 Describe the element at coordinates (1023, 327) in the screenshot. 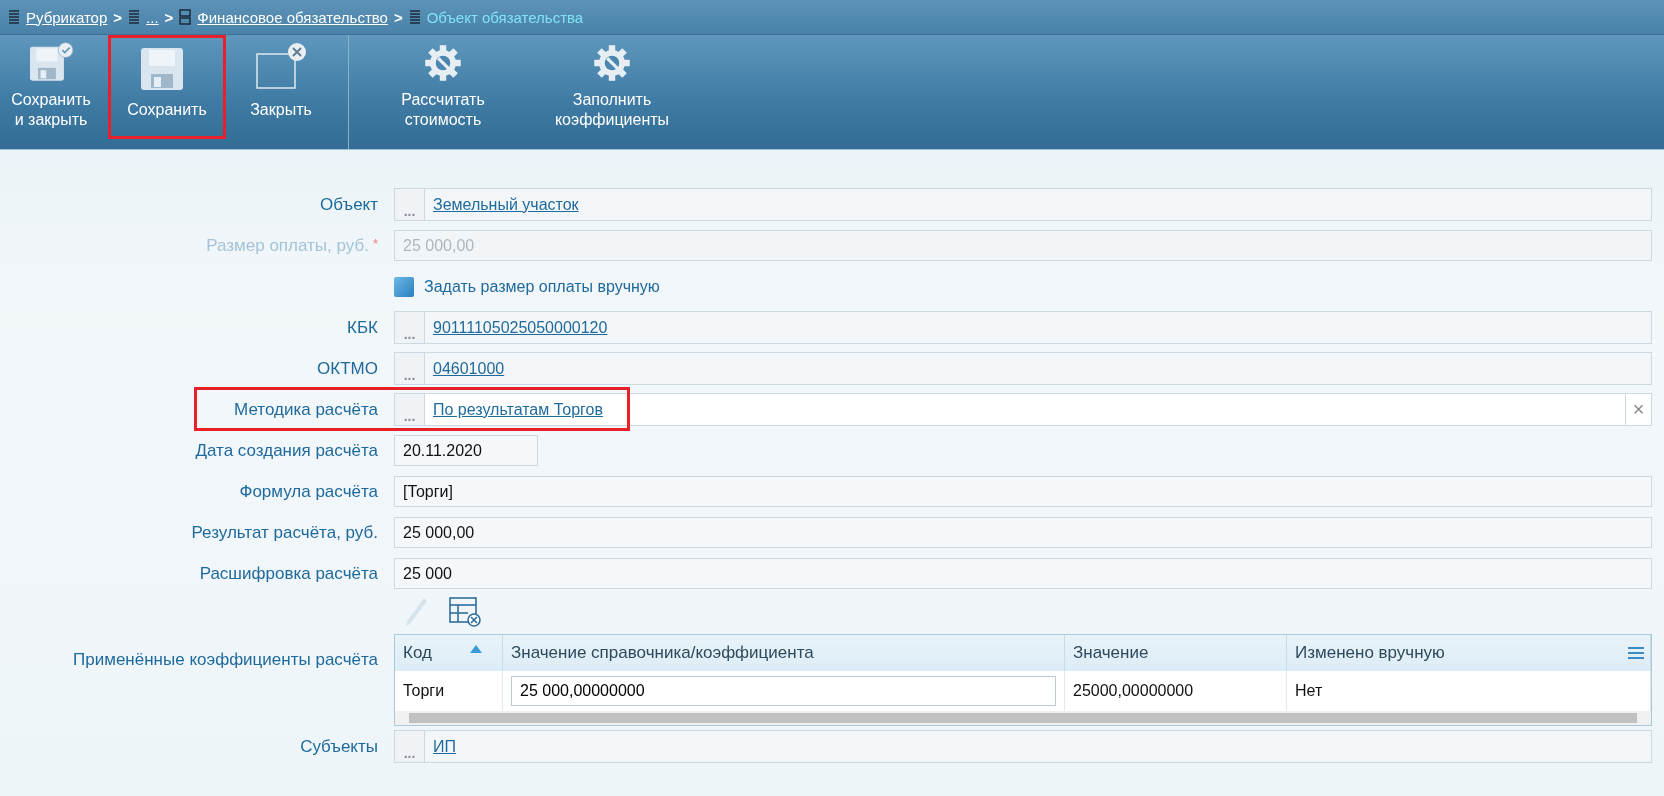

I see `lookup-field: ... 90111105025050000120` at that location.